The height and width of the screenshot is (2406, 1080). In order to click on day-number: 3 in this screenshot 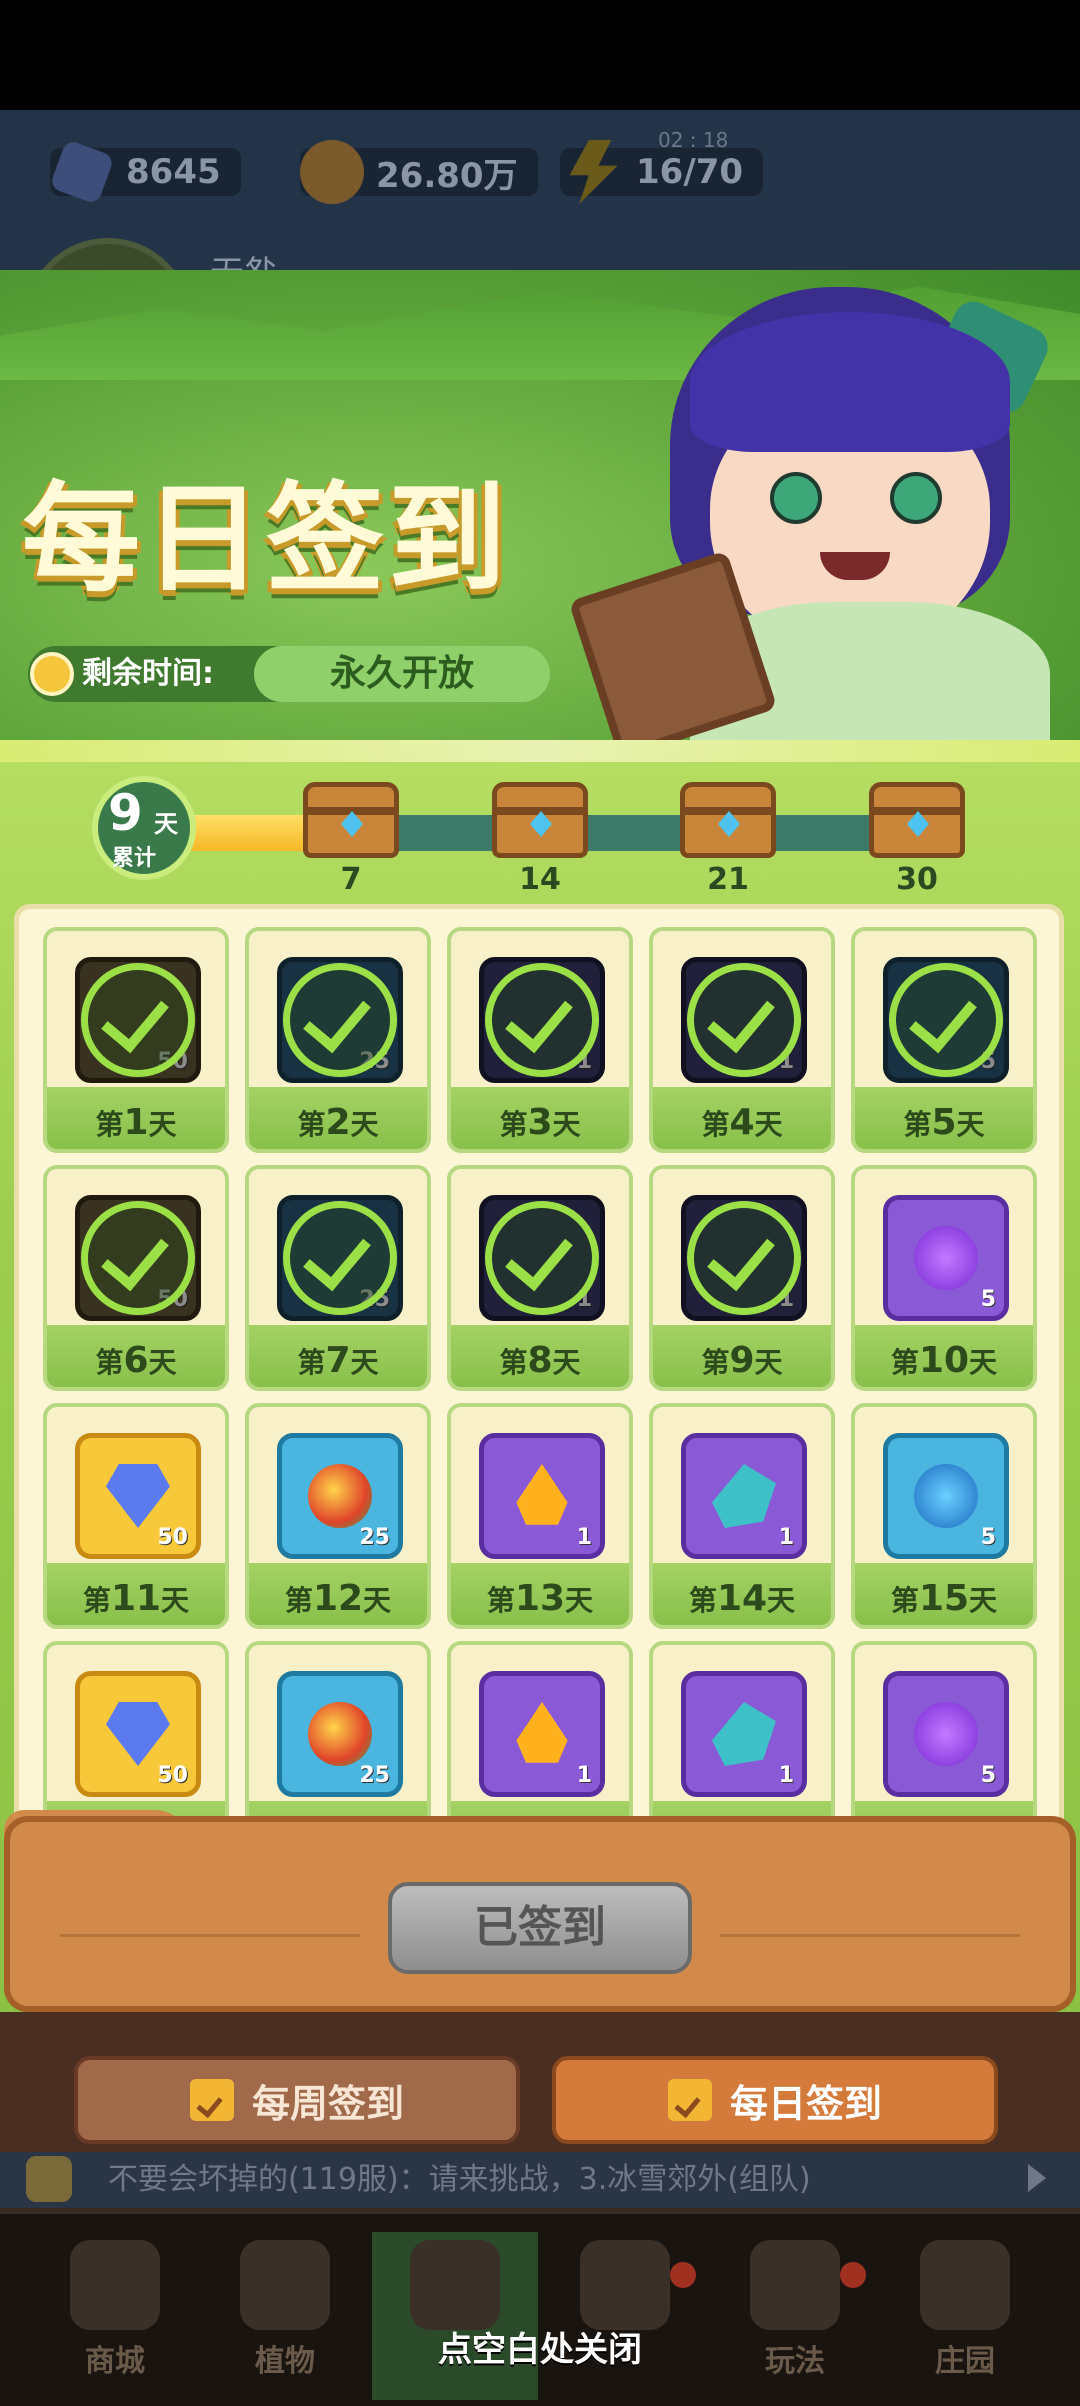, I will do `click(540, 1122)`.